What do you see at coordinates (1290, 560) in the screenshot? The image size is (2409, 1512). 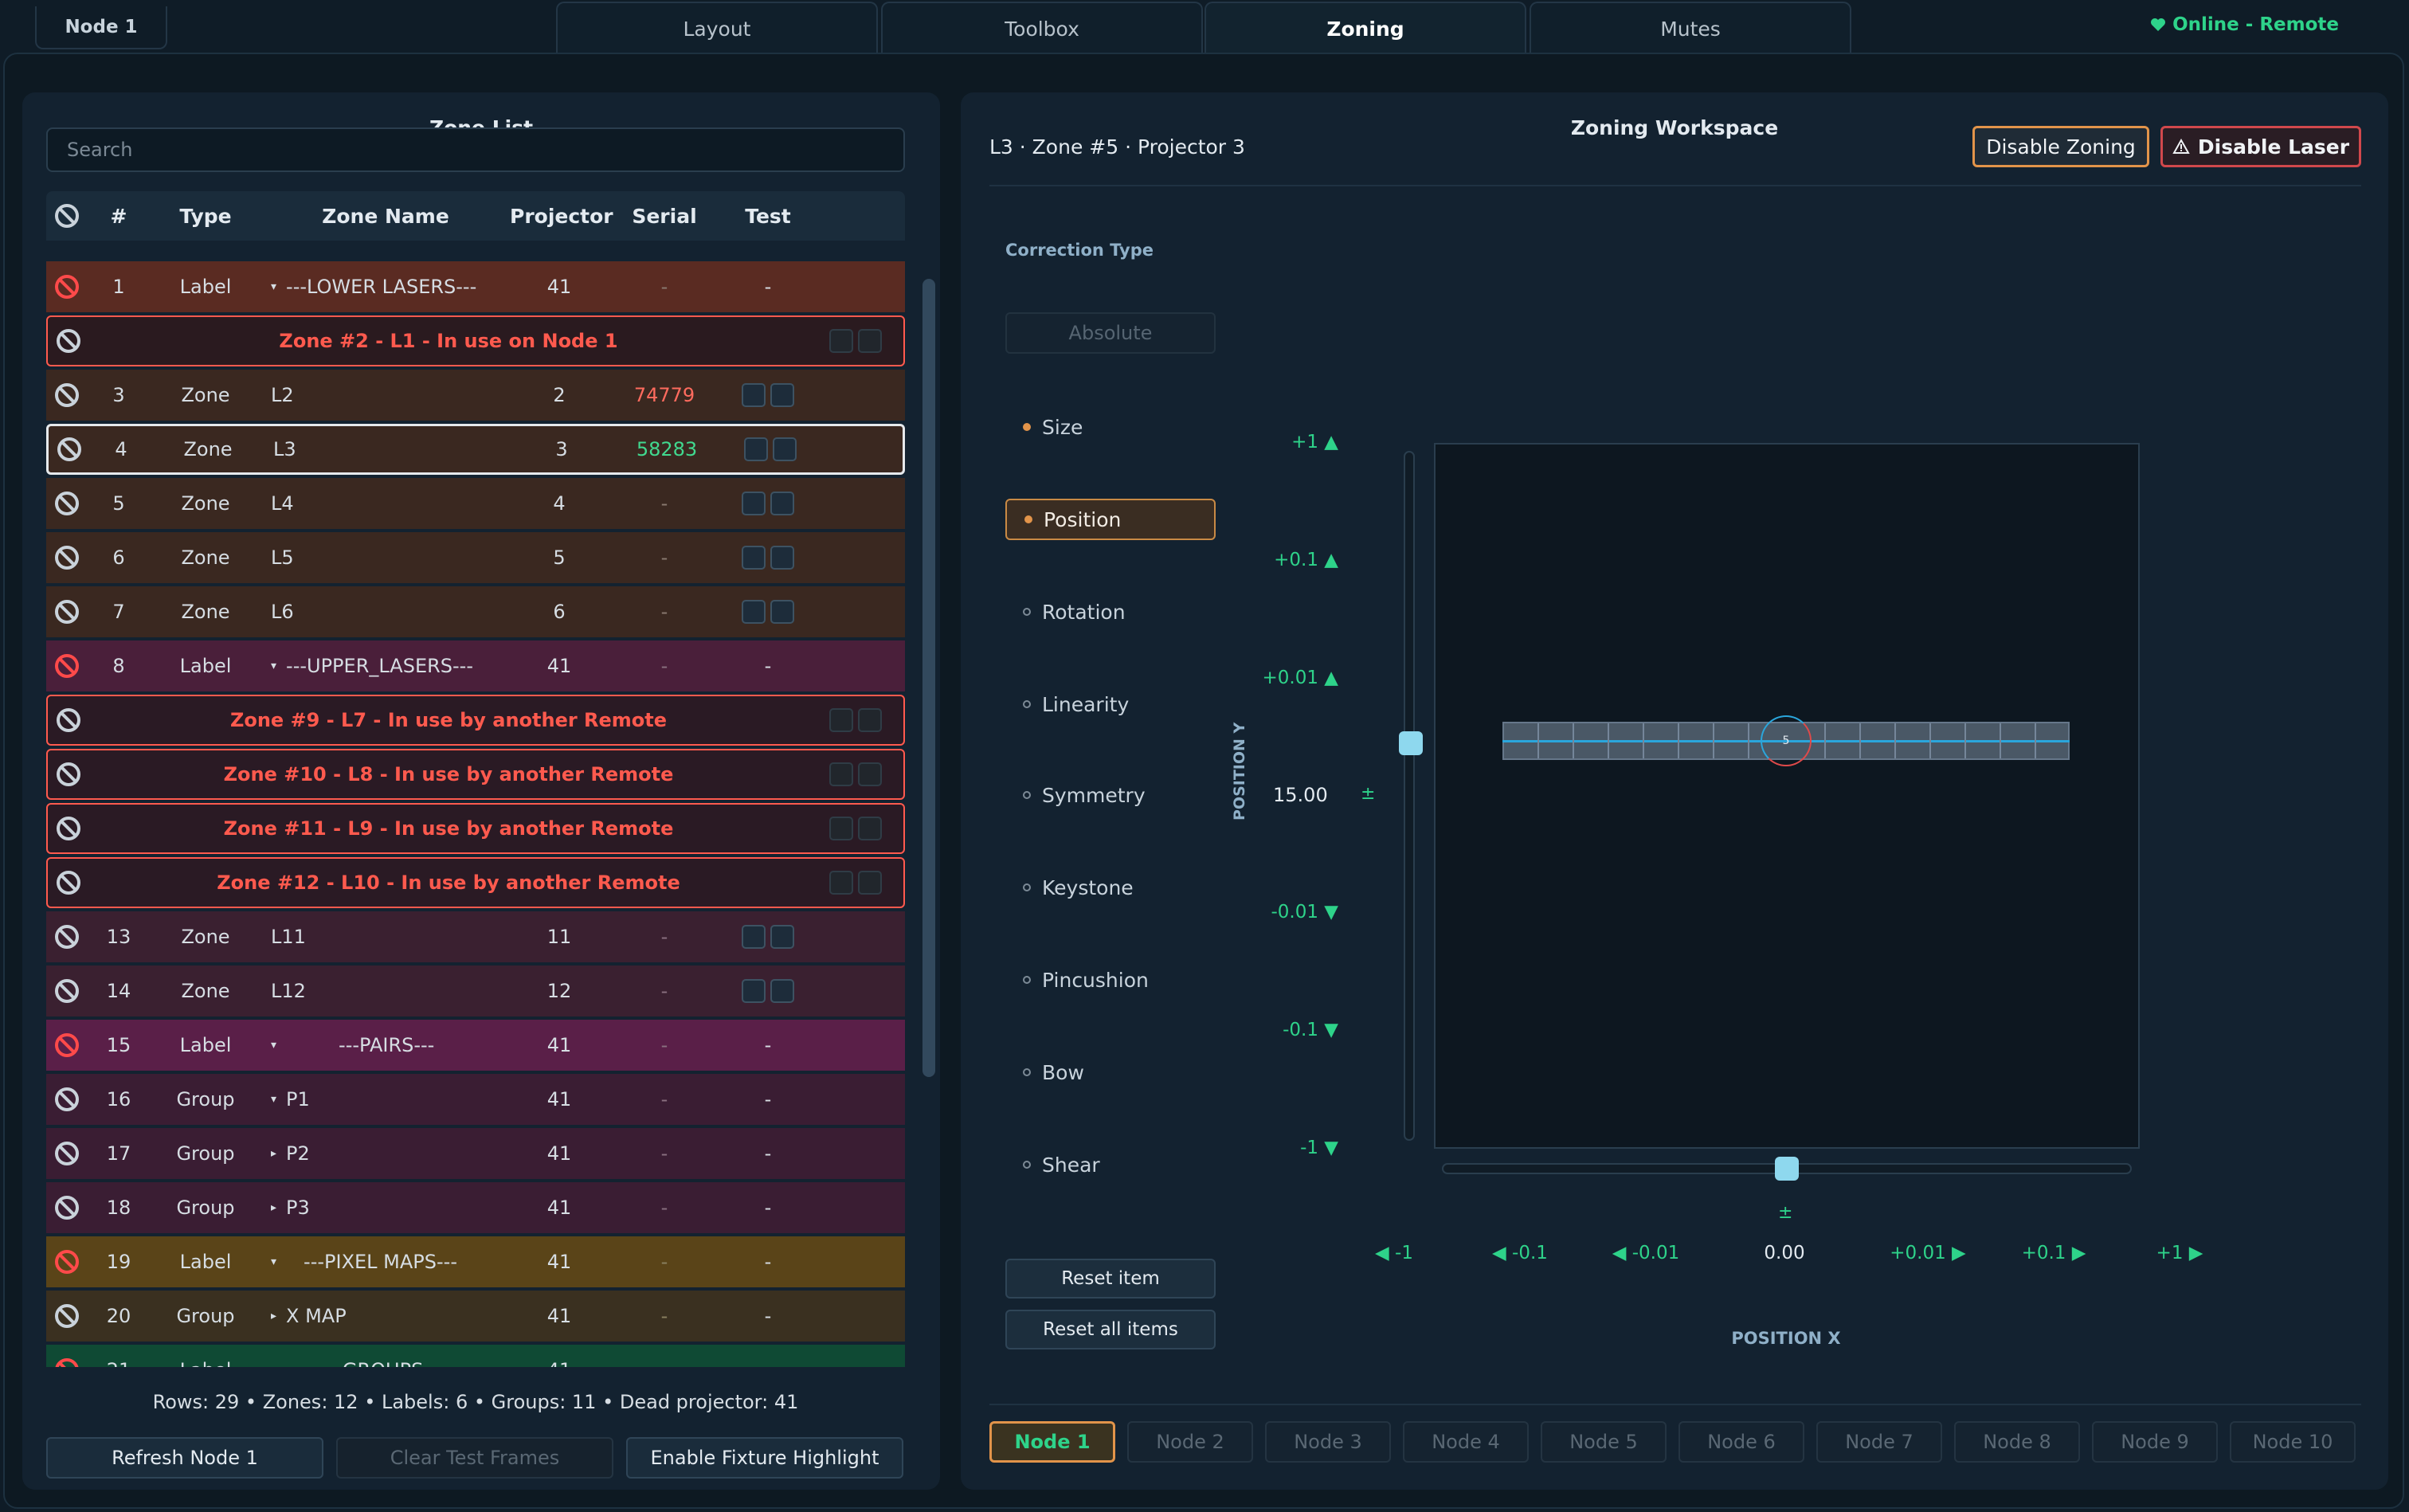 I see `y-step-plus-0.1: +0.1 ▲` at bounding box center [1290, 560].